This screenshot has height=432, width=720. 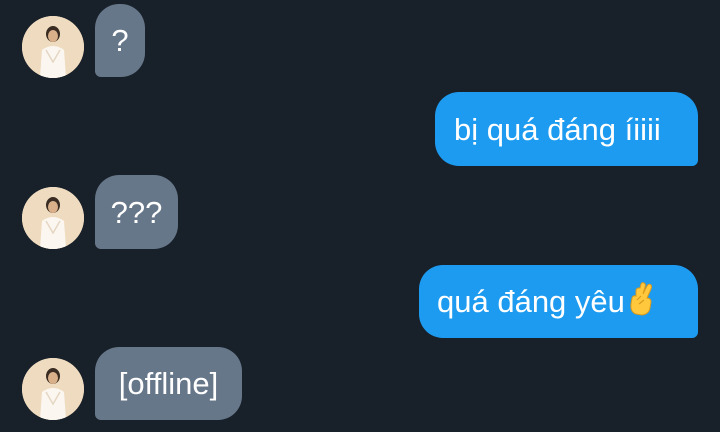 I want to click on message-text: bị quá đáng íiiii, so click(x=557, y=129).